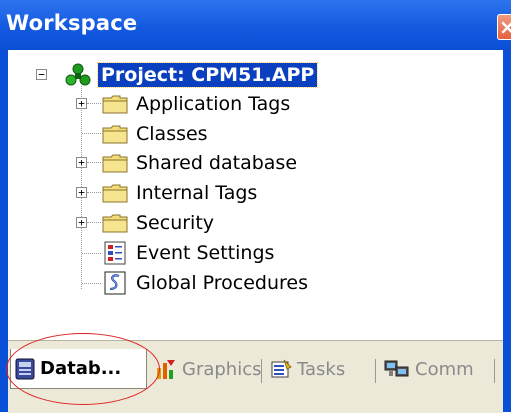  I want to click on tree-item-label: Internal Tags, so click(197, 193).